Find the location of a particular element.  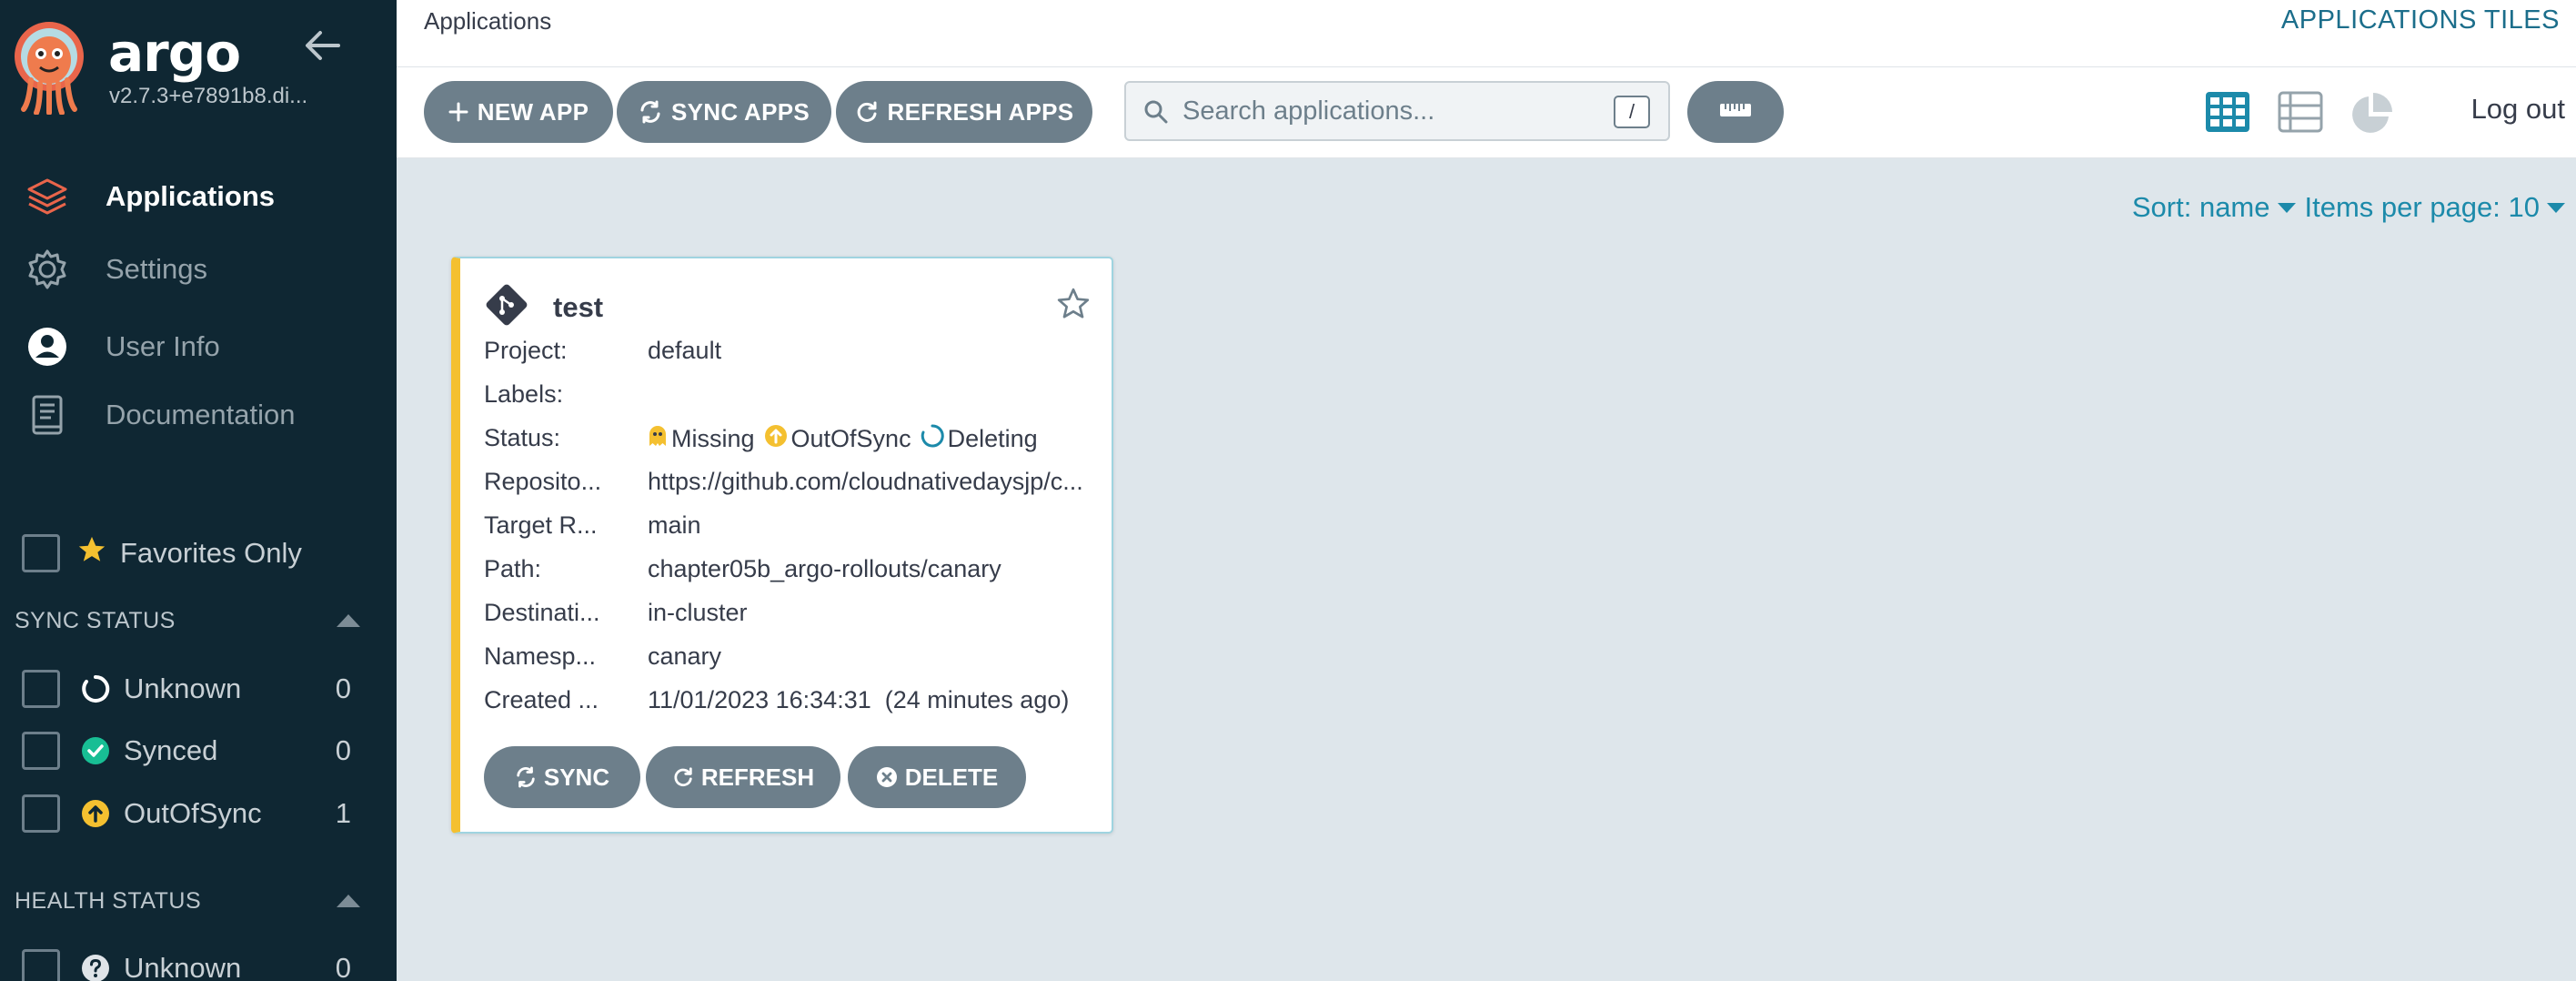

refresh-button: REFRESH is located at coordinates (743, 777).